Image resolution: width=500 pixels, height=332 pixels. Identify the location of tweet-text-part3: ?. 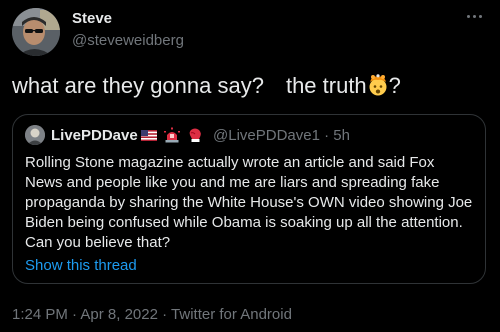
(394, 85).